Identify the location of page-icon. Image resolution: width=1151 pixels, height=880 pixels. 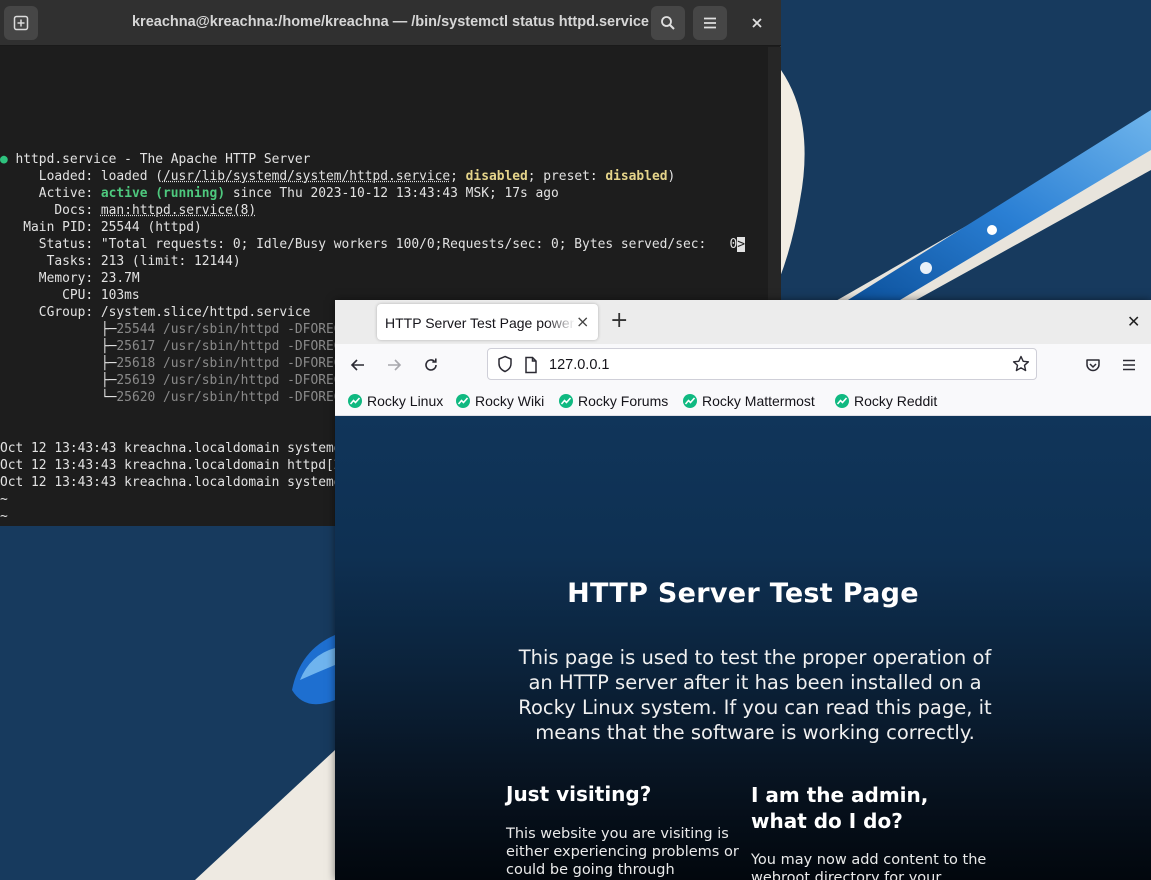
(531, 365).